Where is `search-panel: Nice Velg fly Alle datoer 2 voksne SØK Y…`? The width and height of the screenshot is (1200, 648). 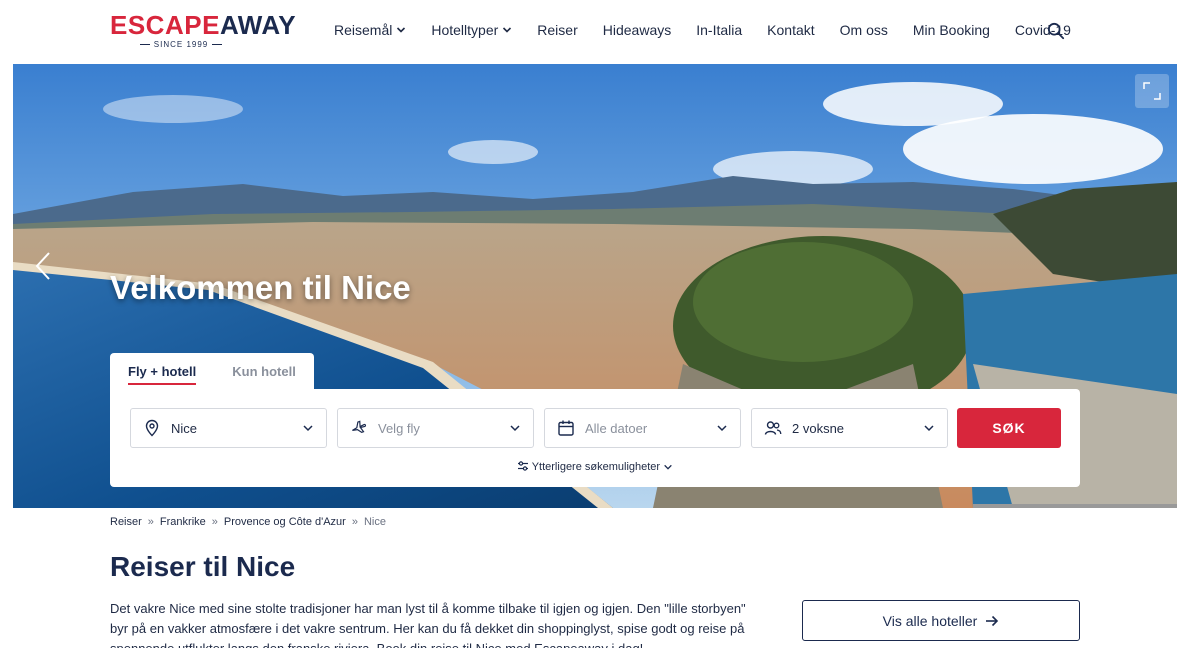 search-panel: Nice Velg fly Alle datoer 2 voksne SØK Y… is located at coordinates (595, 438).